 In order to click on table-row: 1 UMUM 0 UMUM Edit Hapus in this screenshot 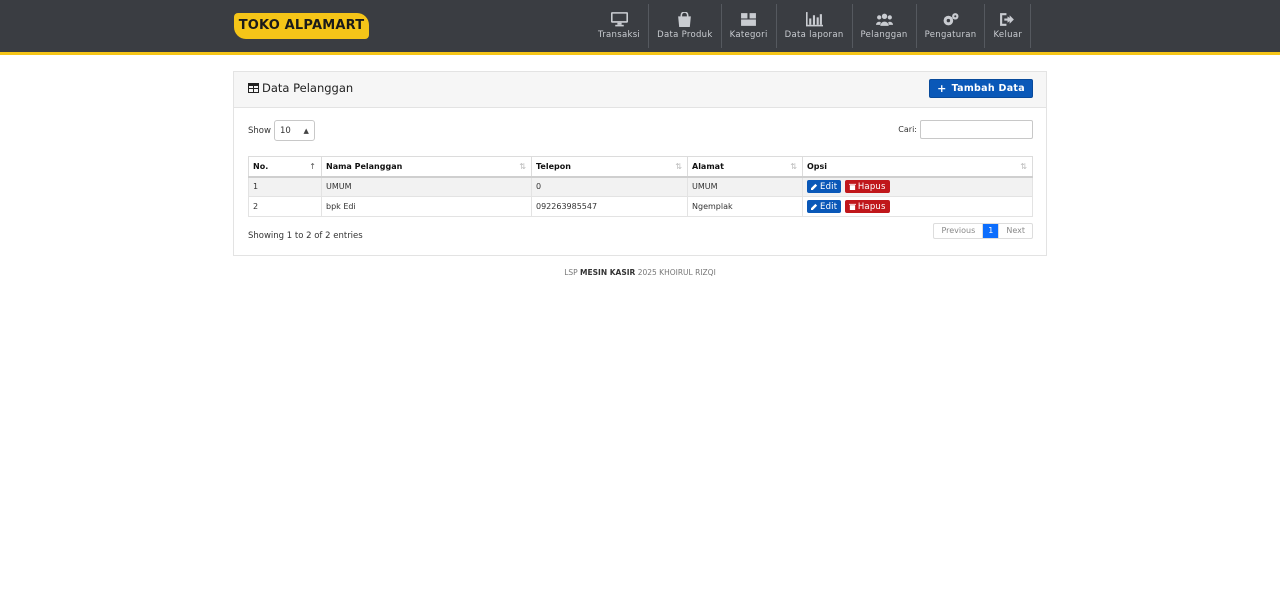, I will do `click(640, 186)`.